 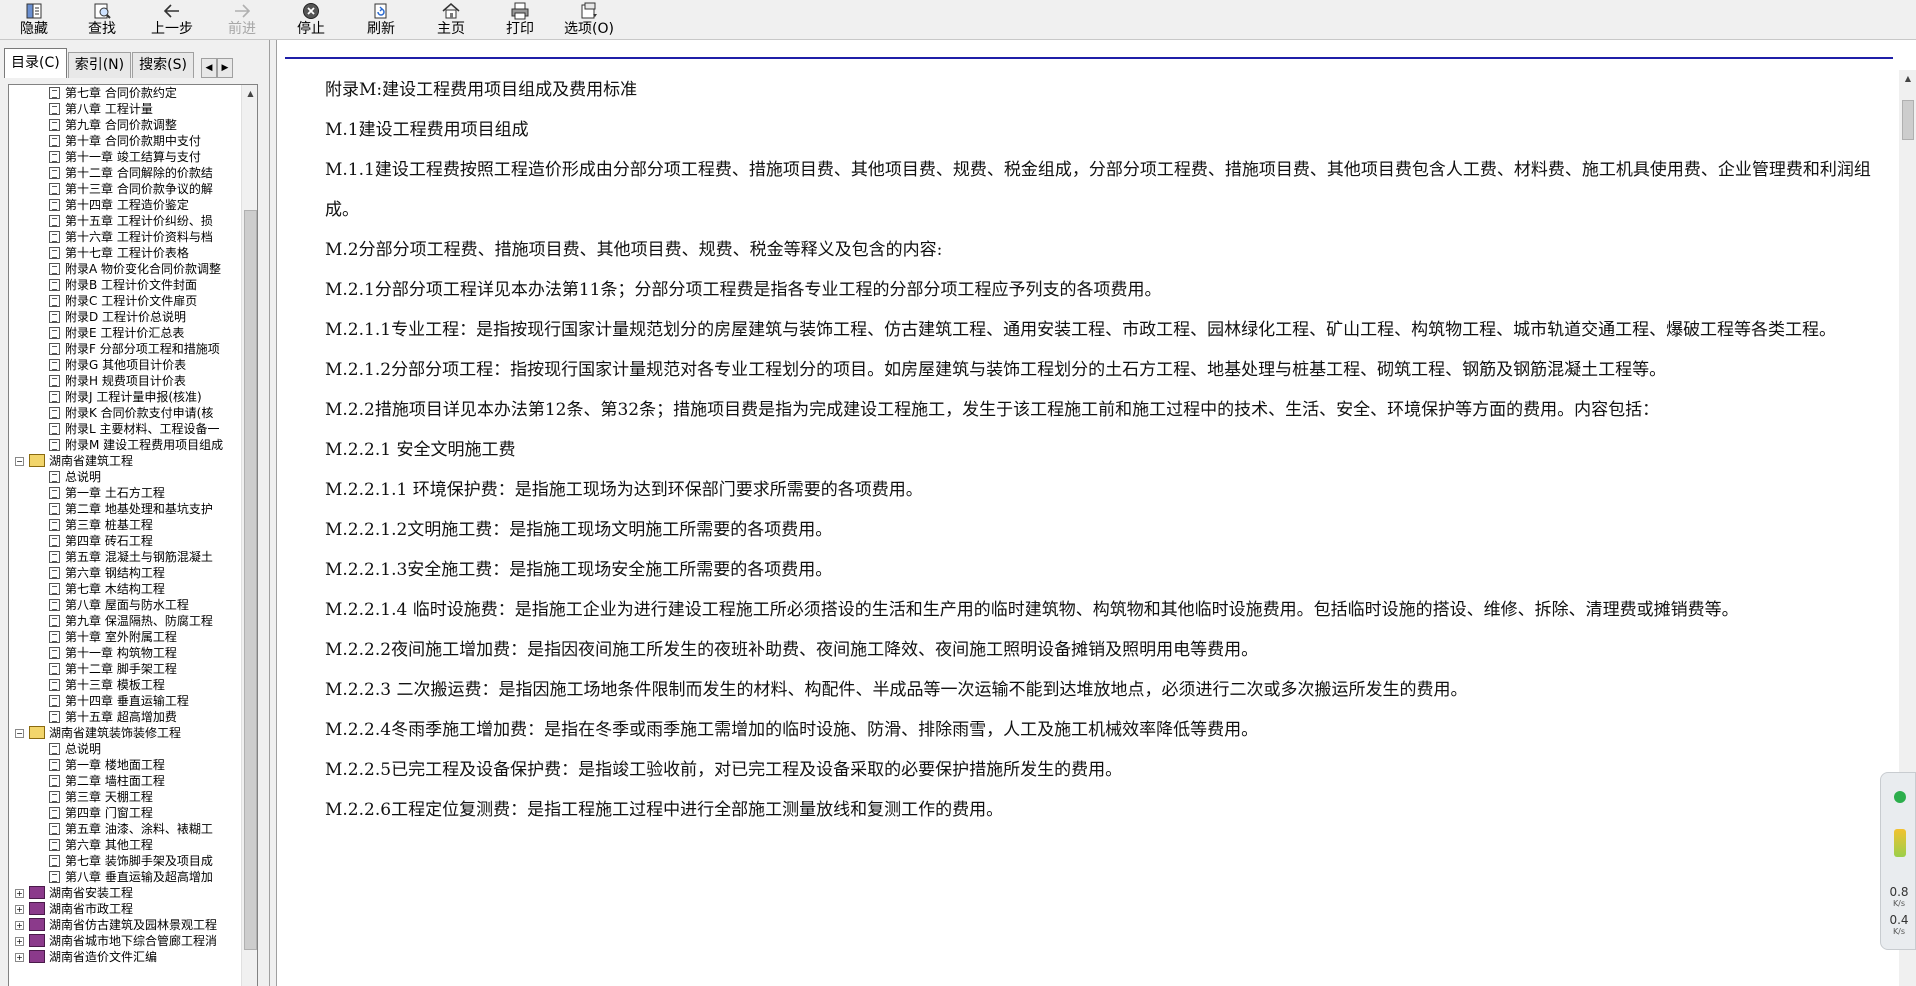 I want to click on tree-item: 第三章 天棚工程, so click(x=125, y=797).